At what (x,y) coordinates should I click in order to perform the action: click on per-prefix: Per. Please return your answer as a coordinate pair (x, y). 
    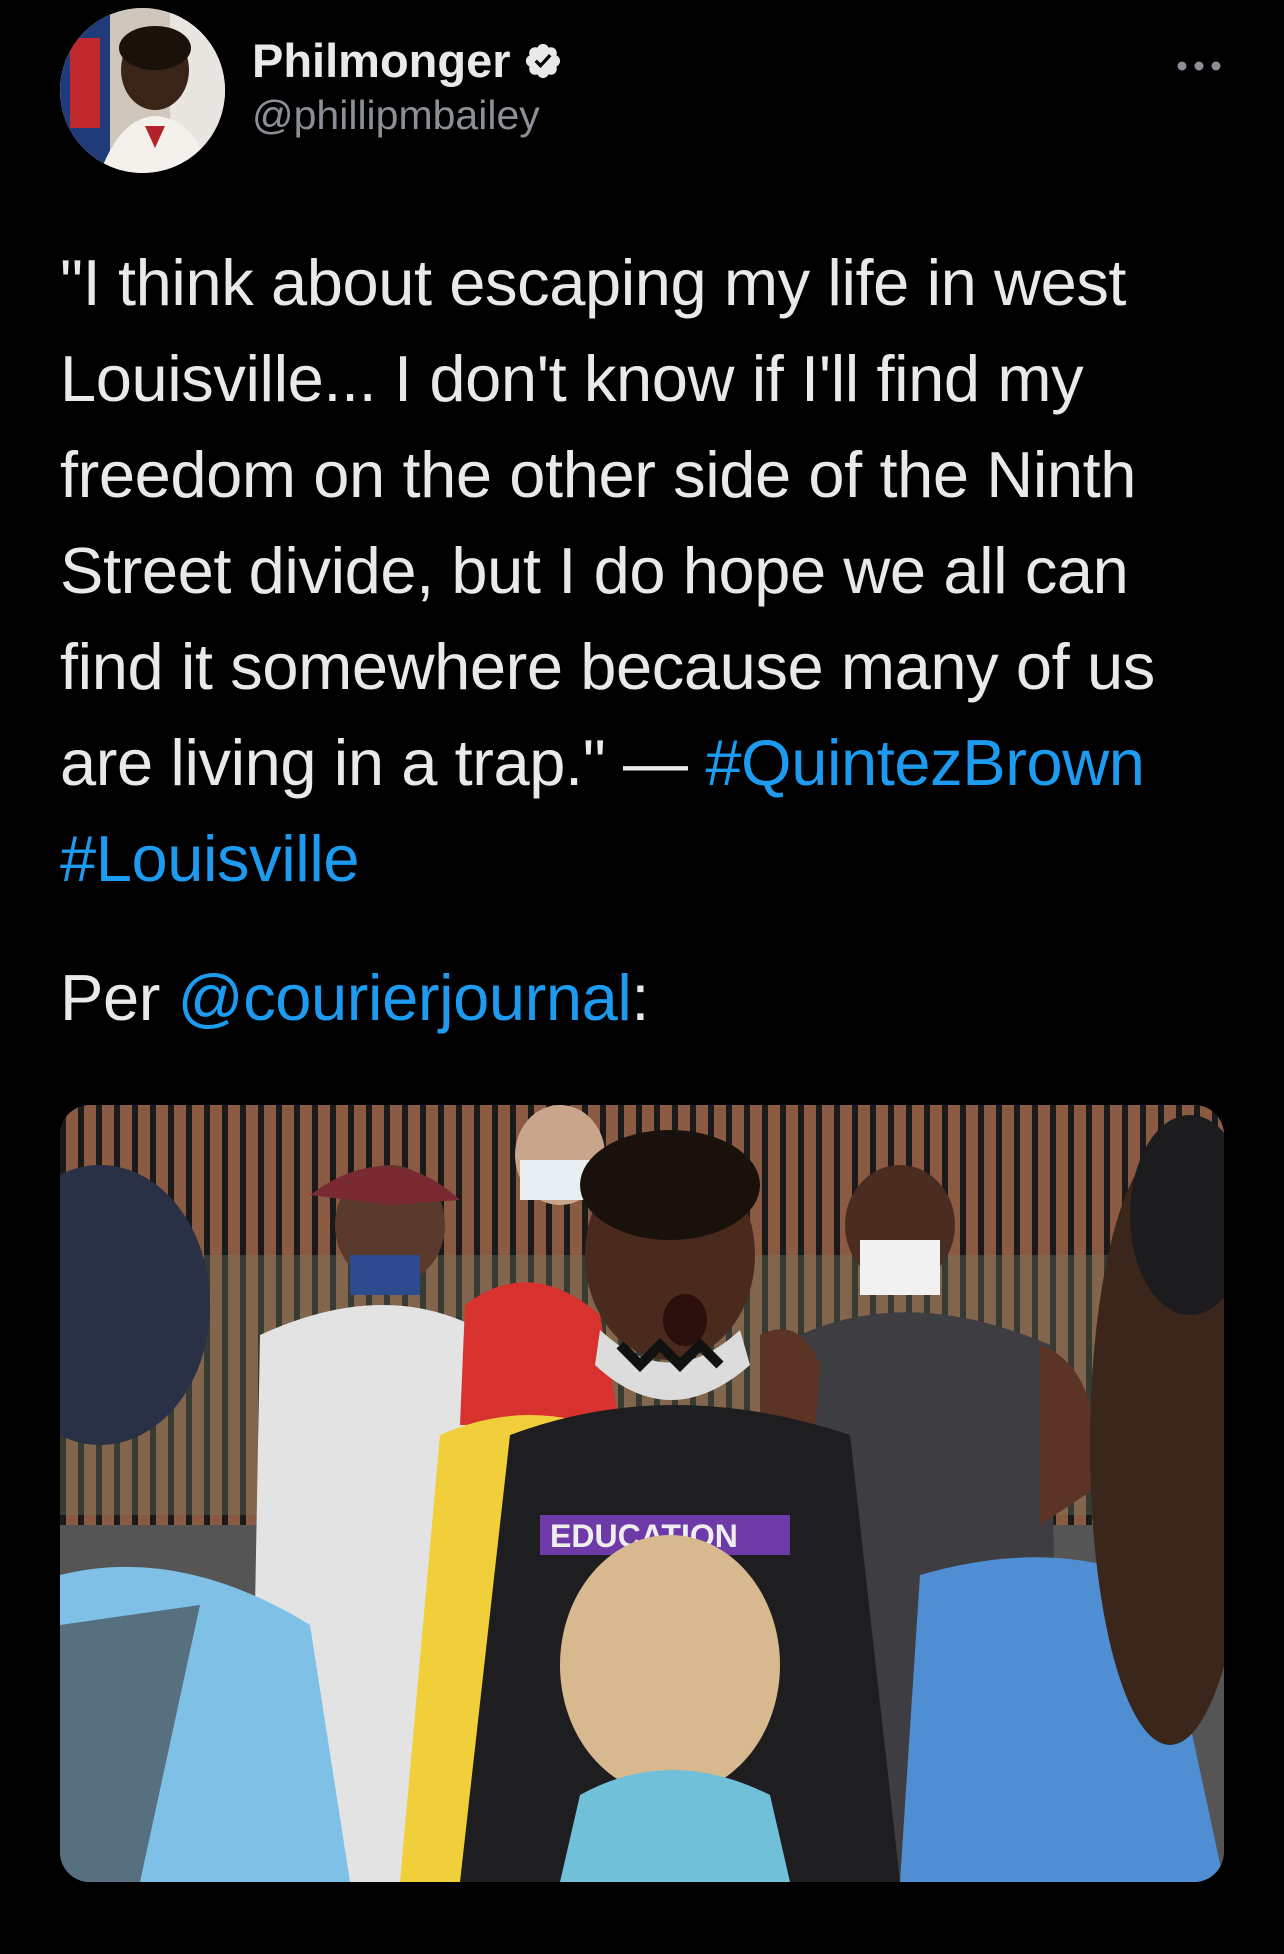
    Looking at the image, I should click on (119, 997).